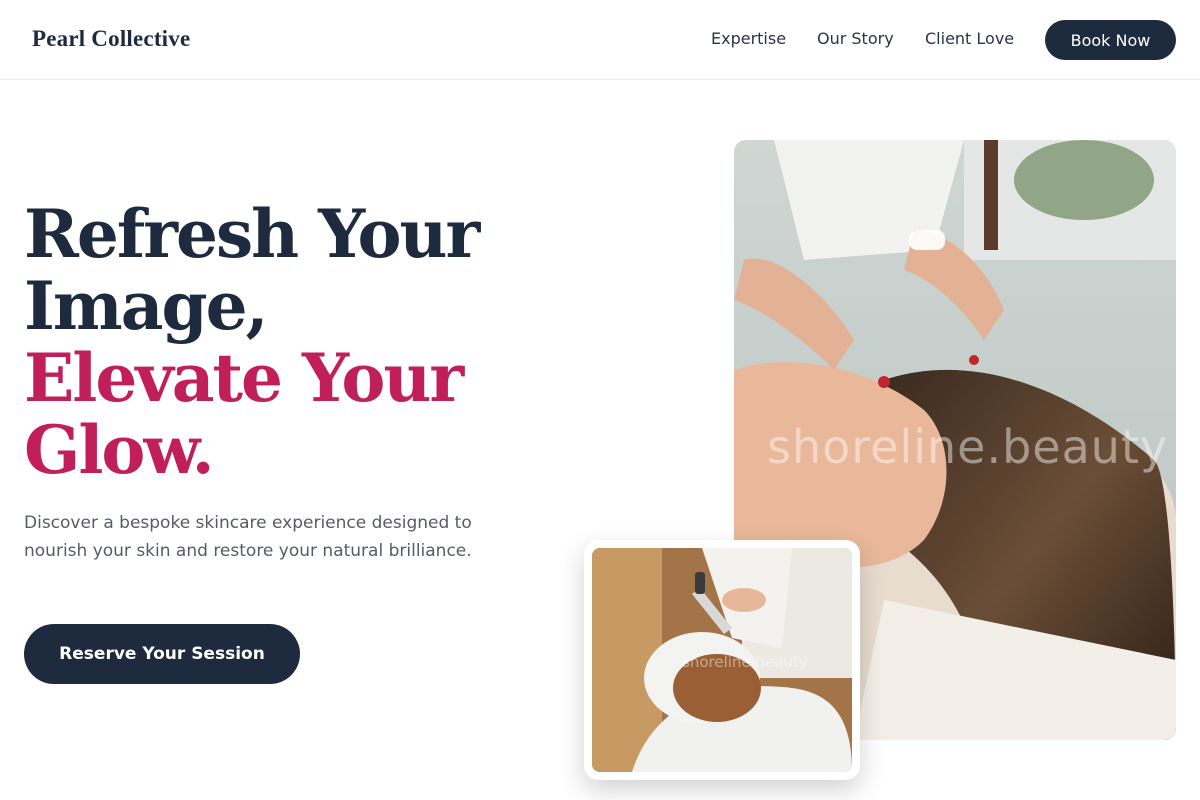  What do you see at coordinates (162, 654) in the screenshot?
I see `reserve-session-button: Reserve Your Session` at bounding box center [162, 654].